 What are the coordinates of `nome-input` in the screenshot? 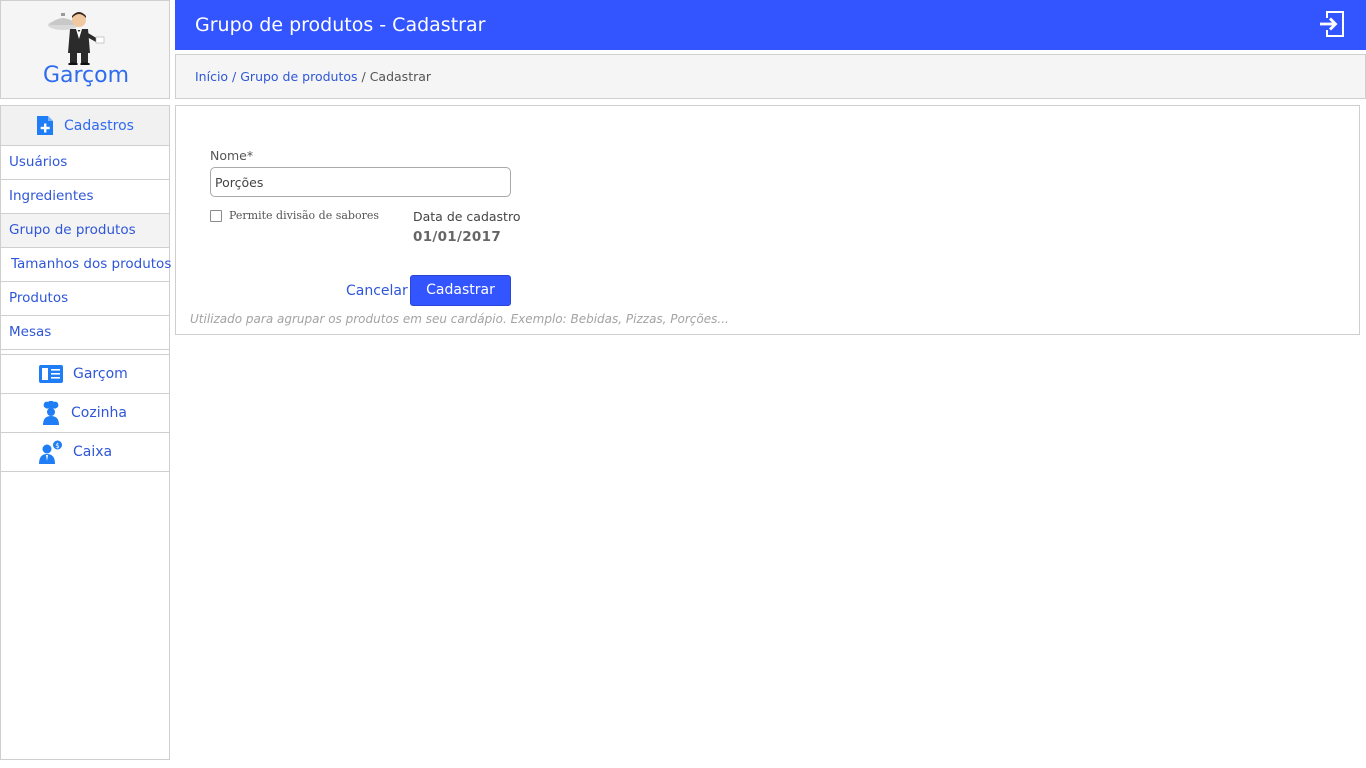 It's located at (360, 182).